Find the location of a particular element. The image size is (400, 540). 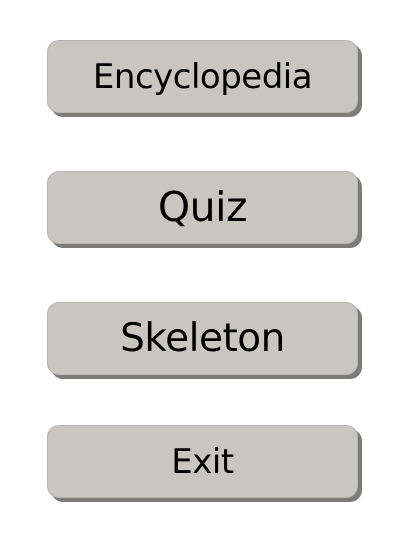

exit-button-label: Exit is located at coordinates (202, 461).